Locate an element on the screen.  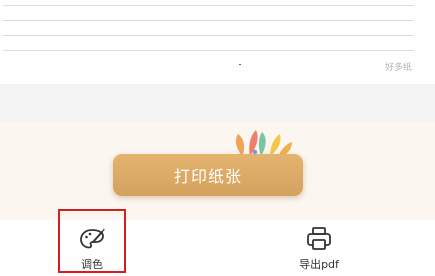
printer-icon is located at coordinates (319, 238).